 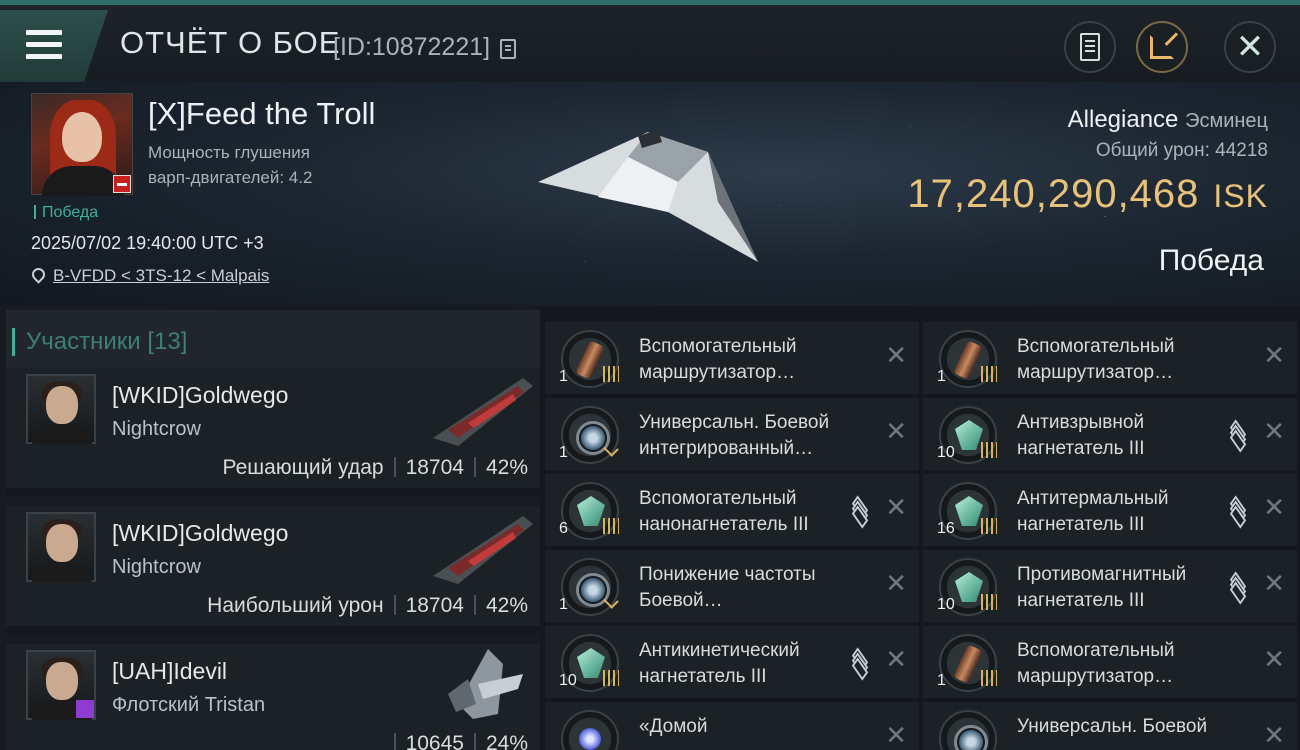 What do you see at coordinates (719, 663) in the screenshot?
I see `item-name: Антикинетический нагнетатель III` at bounding box center [719, 663].